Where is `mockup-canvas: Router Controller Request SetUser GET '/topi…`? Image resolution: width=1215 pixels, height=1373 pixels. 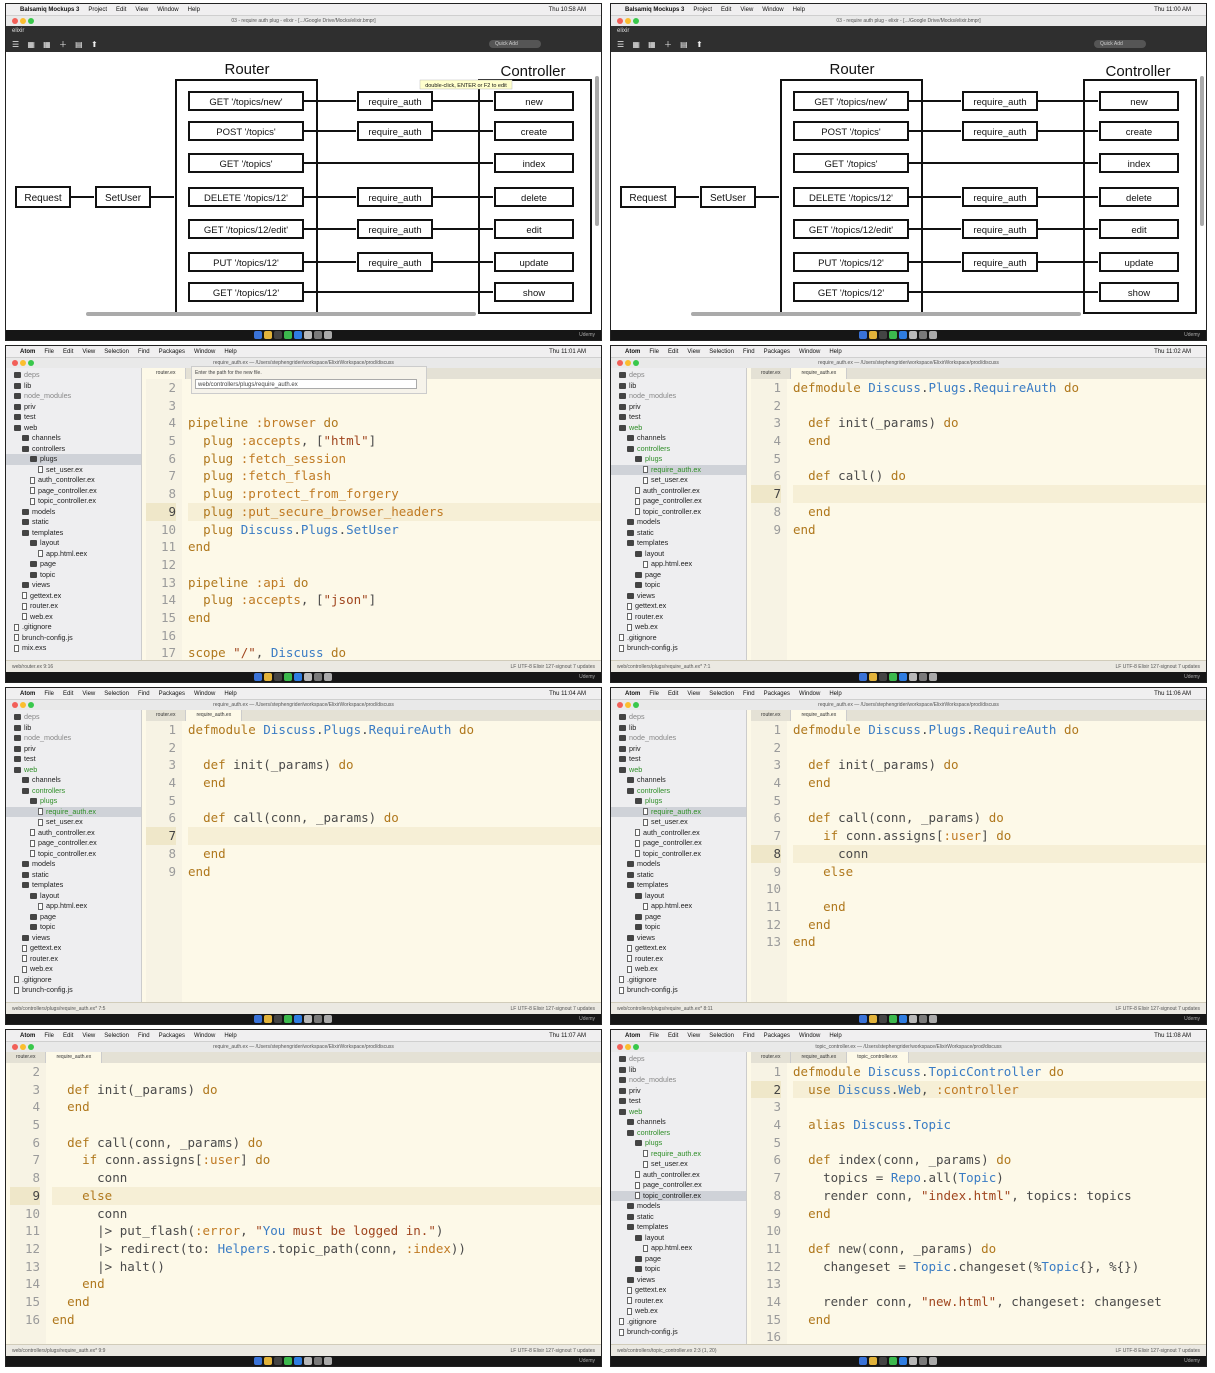 mockup-canvas: Router Controller Request SetUser GET '/topi… is located at coordinates (303, 185).